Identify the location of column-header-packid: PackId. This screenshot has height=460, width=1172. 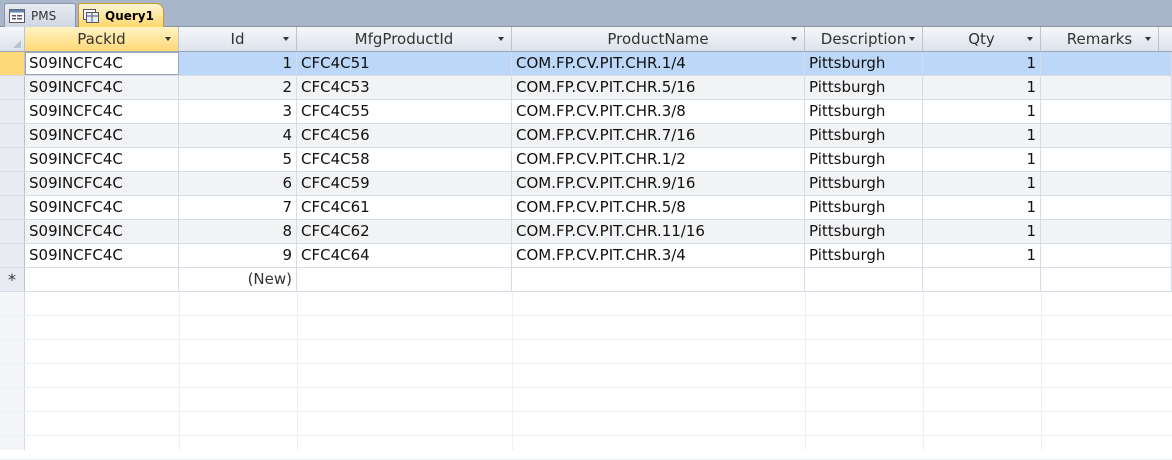
(102, 39).